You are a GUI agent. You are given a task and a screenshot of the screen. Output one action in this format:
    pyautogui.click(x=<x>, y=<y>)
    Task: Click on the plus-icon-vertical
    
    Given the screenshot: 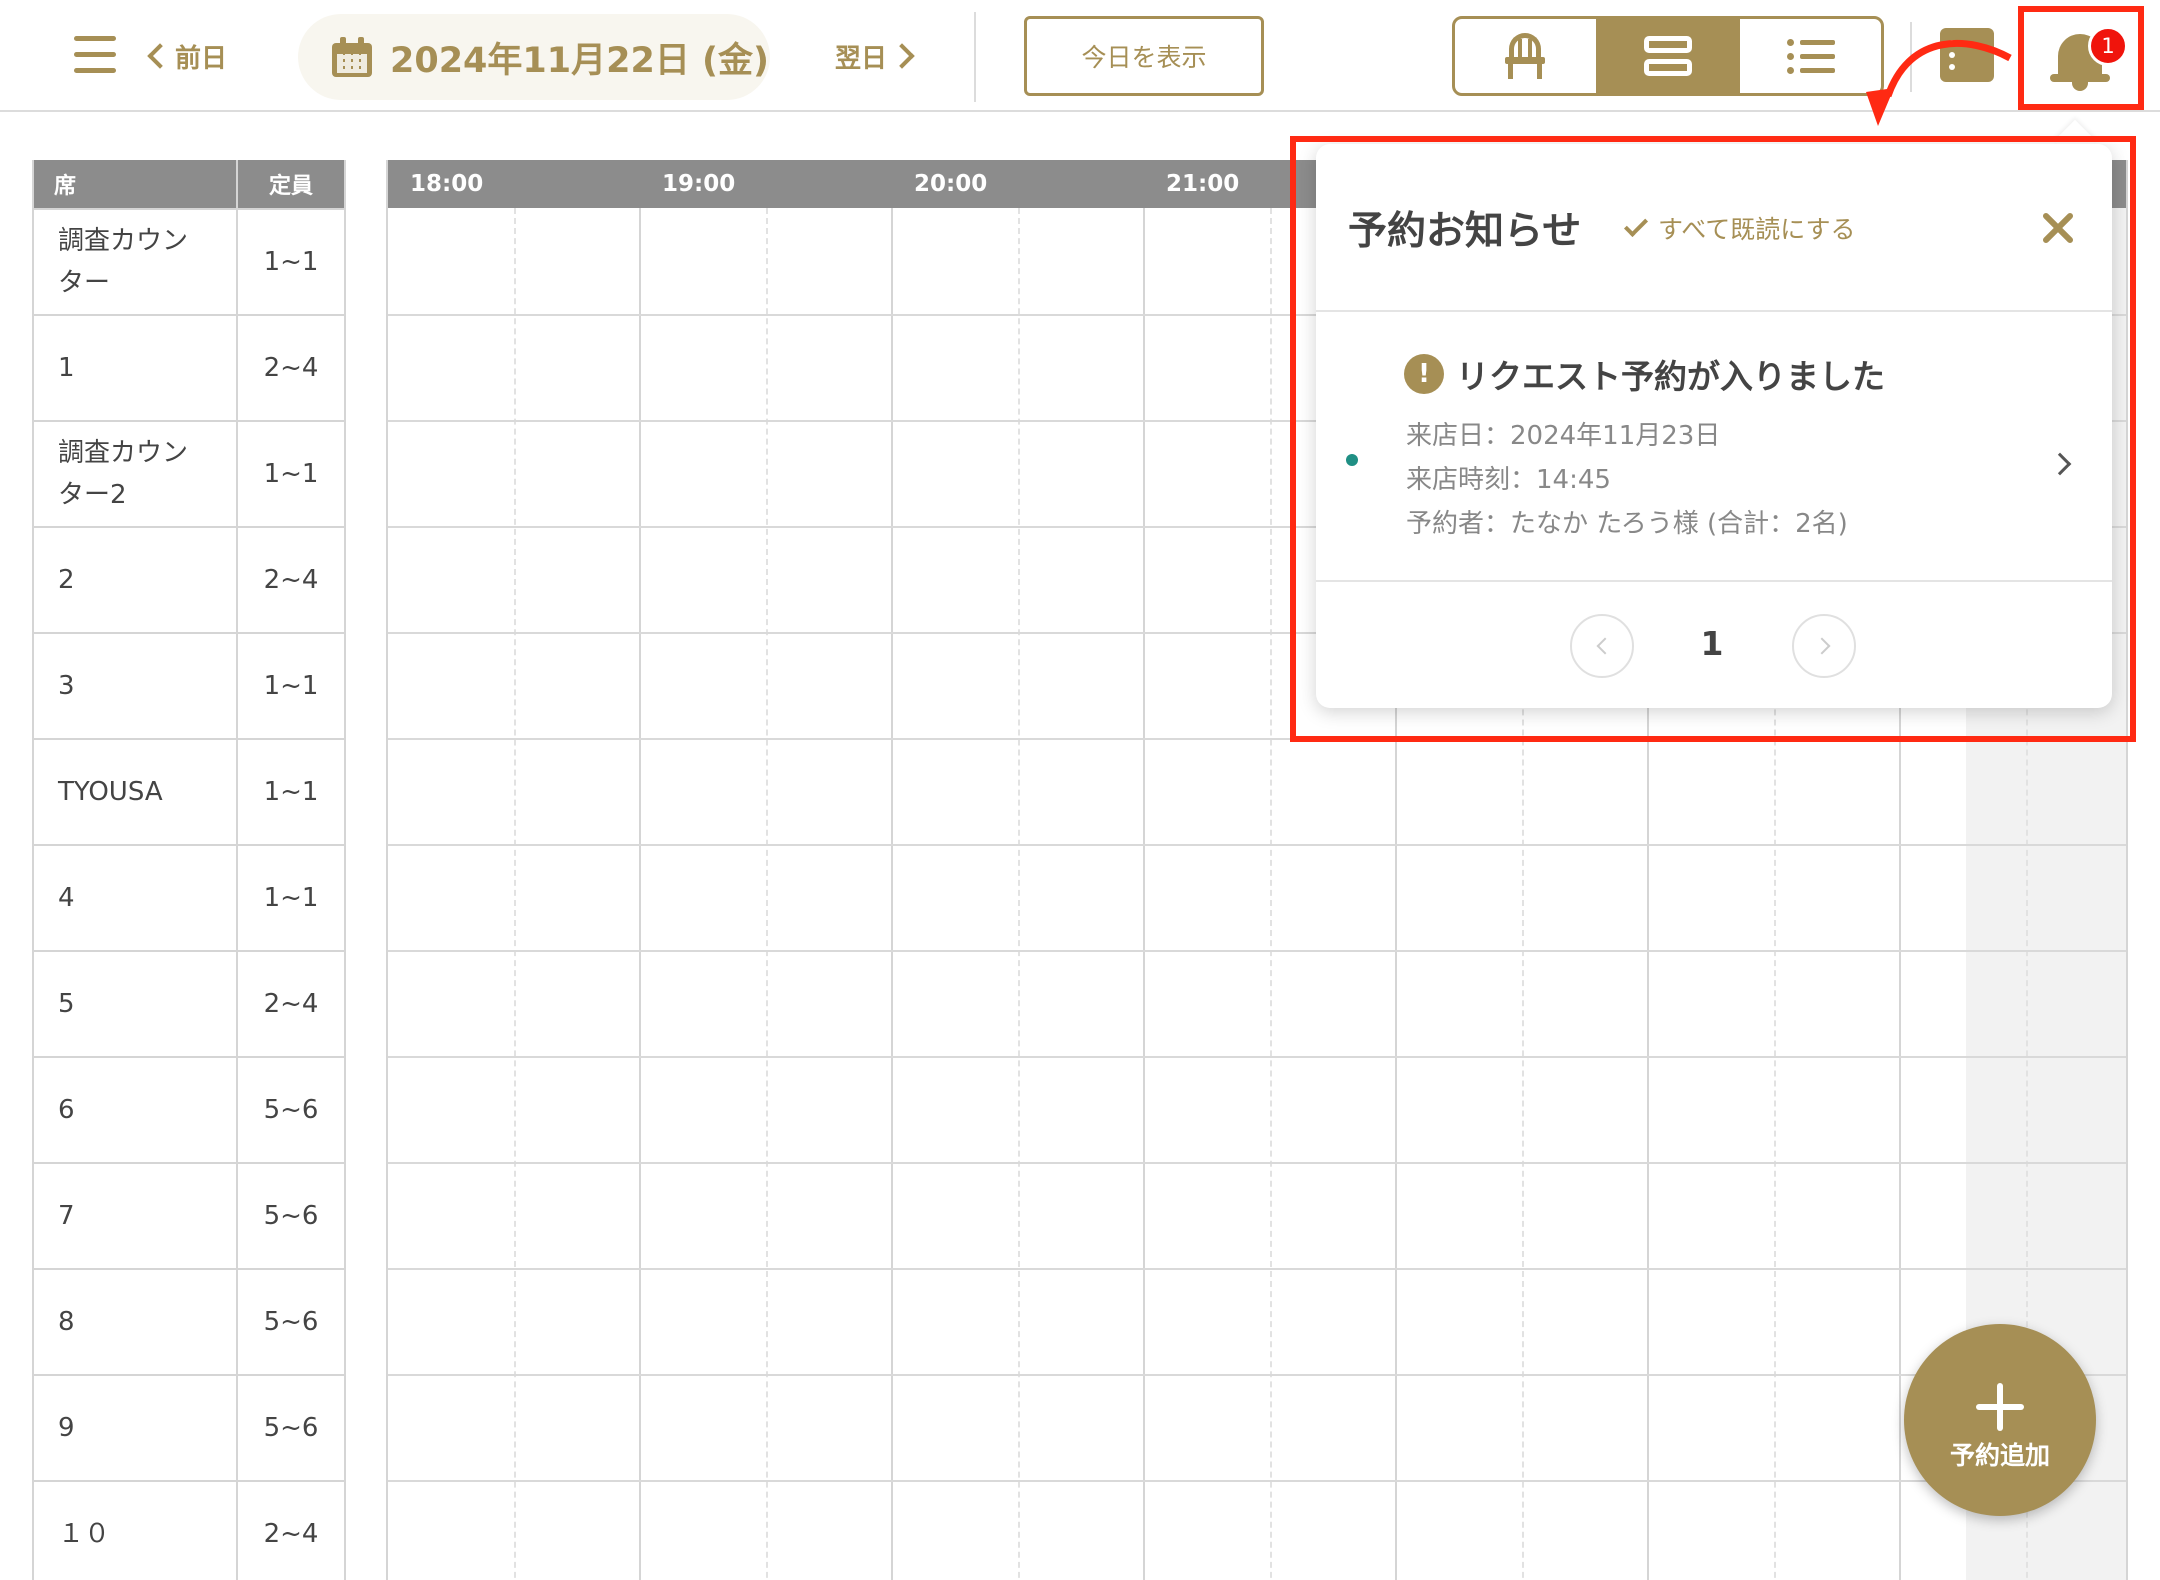 What is the action you would take?
    pyautogui.click(x=2000, y=1407)
    